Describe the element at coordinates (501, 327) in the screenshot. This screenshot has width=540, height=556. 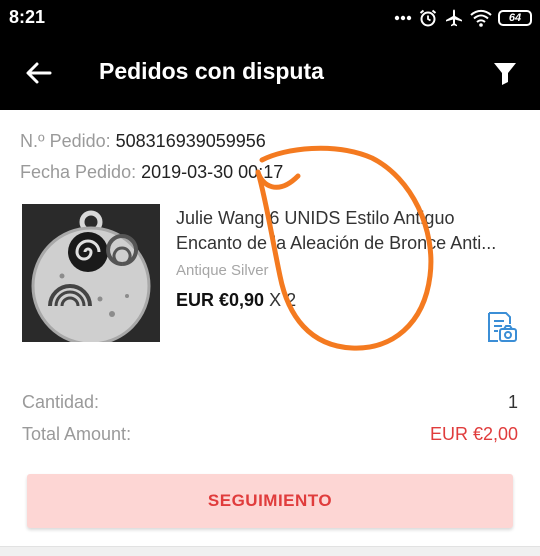
I see `snapshot-icon` at that location.